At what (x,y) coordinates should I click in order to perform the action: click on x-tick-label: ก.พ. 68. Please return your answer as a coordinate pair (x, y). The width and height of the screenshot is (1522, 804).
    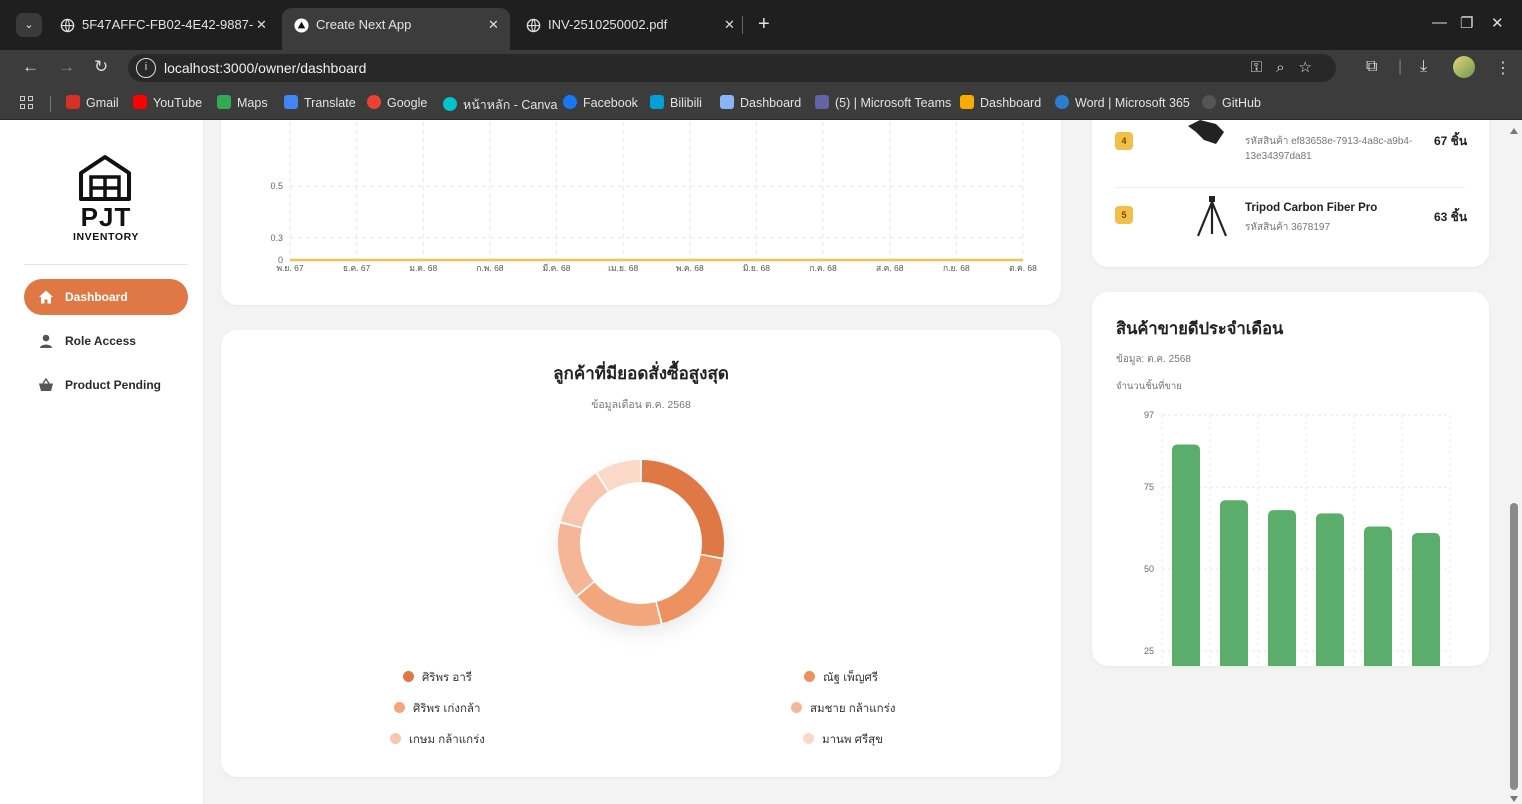
    Looking at the image, I should click on (490, 268).